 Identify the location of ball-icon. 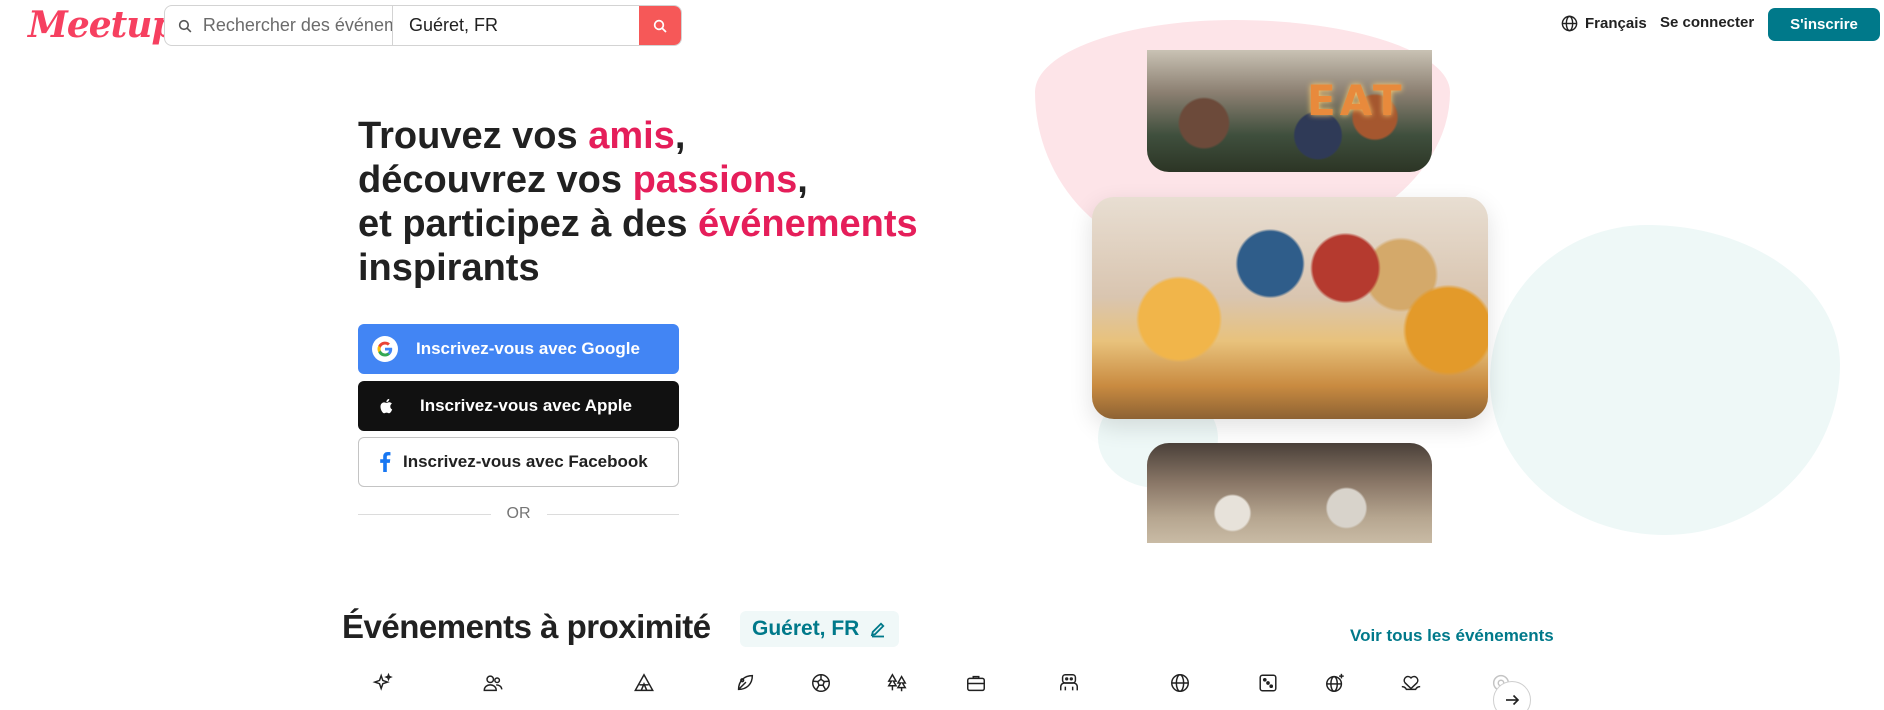
(821, 683).